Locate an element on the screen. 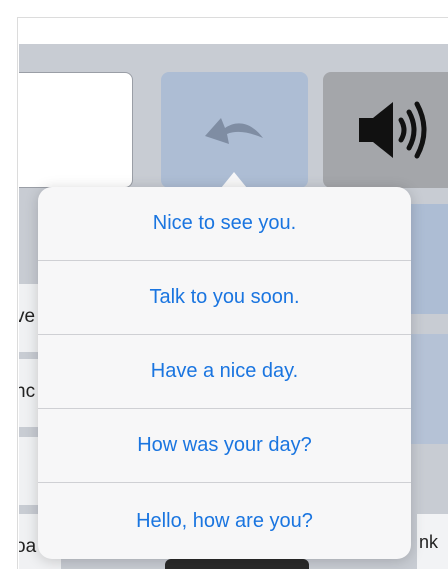 The width and height of the screenshot is (448, 569). menu-item-hello-how-are-you: Hello, how are you? is located at coordinates (224, 521).